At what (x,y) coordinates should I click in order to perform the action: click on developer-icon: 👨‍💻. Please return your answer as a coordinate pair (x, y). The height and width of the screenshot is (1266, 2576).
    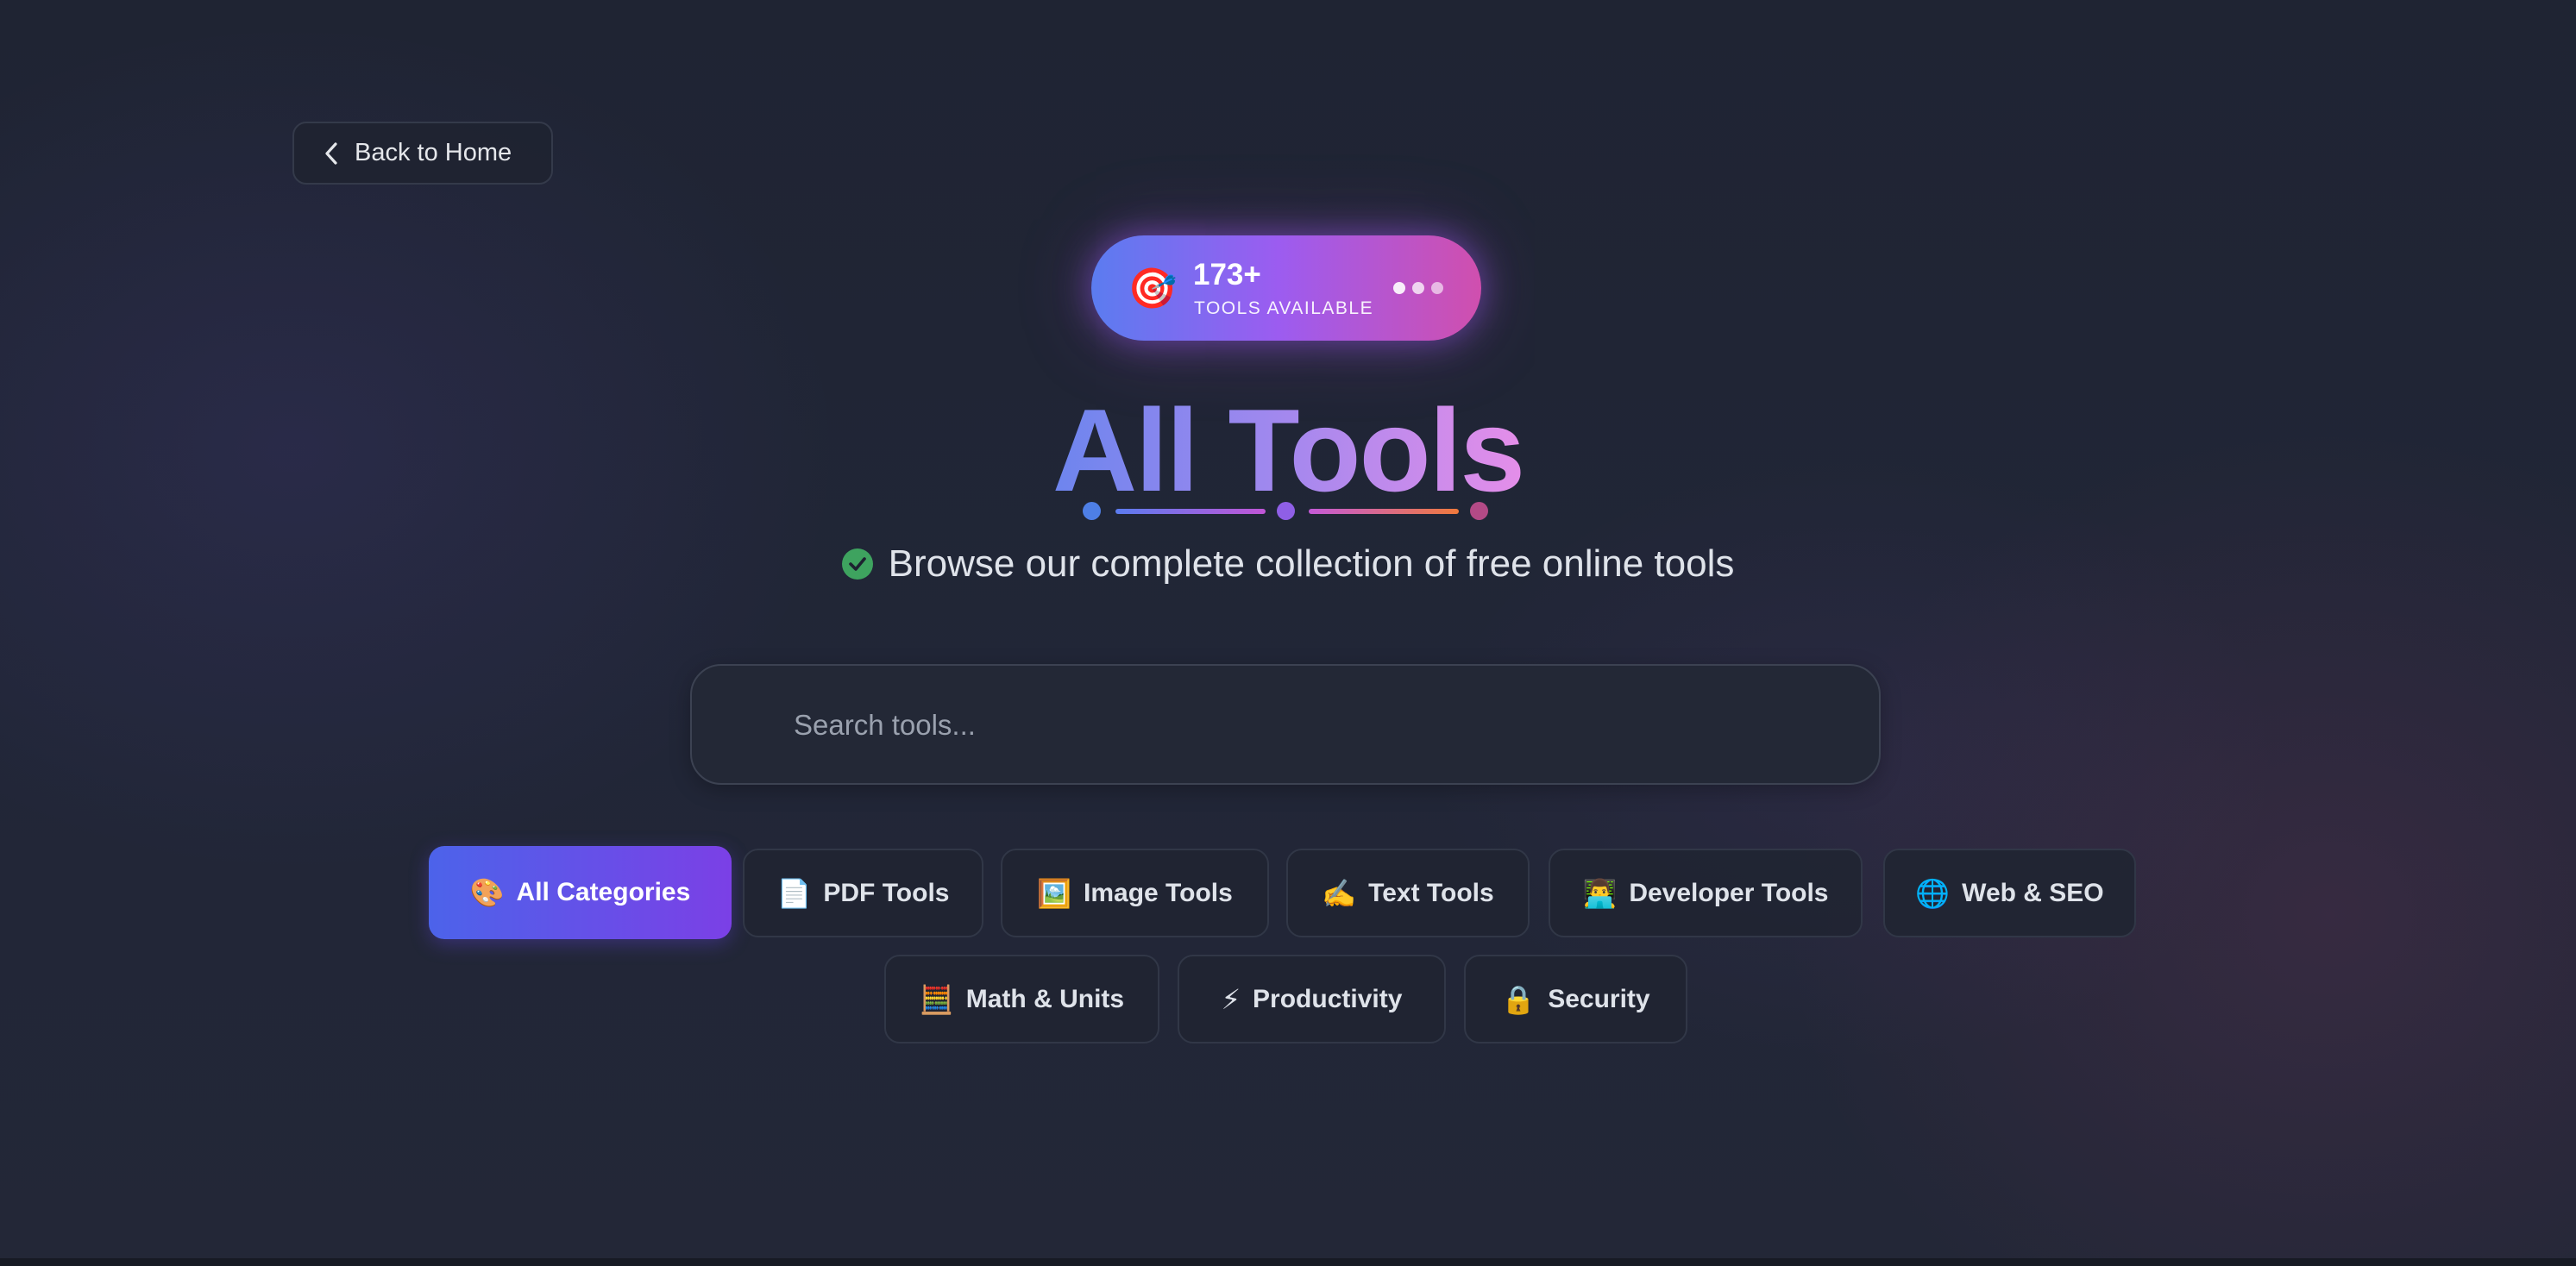
    Looking at the image, I should click on (1600, 893).